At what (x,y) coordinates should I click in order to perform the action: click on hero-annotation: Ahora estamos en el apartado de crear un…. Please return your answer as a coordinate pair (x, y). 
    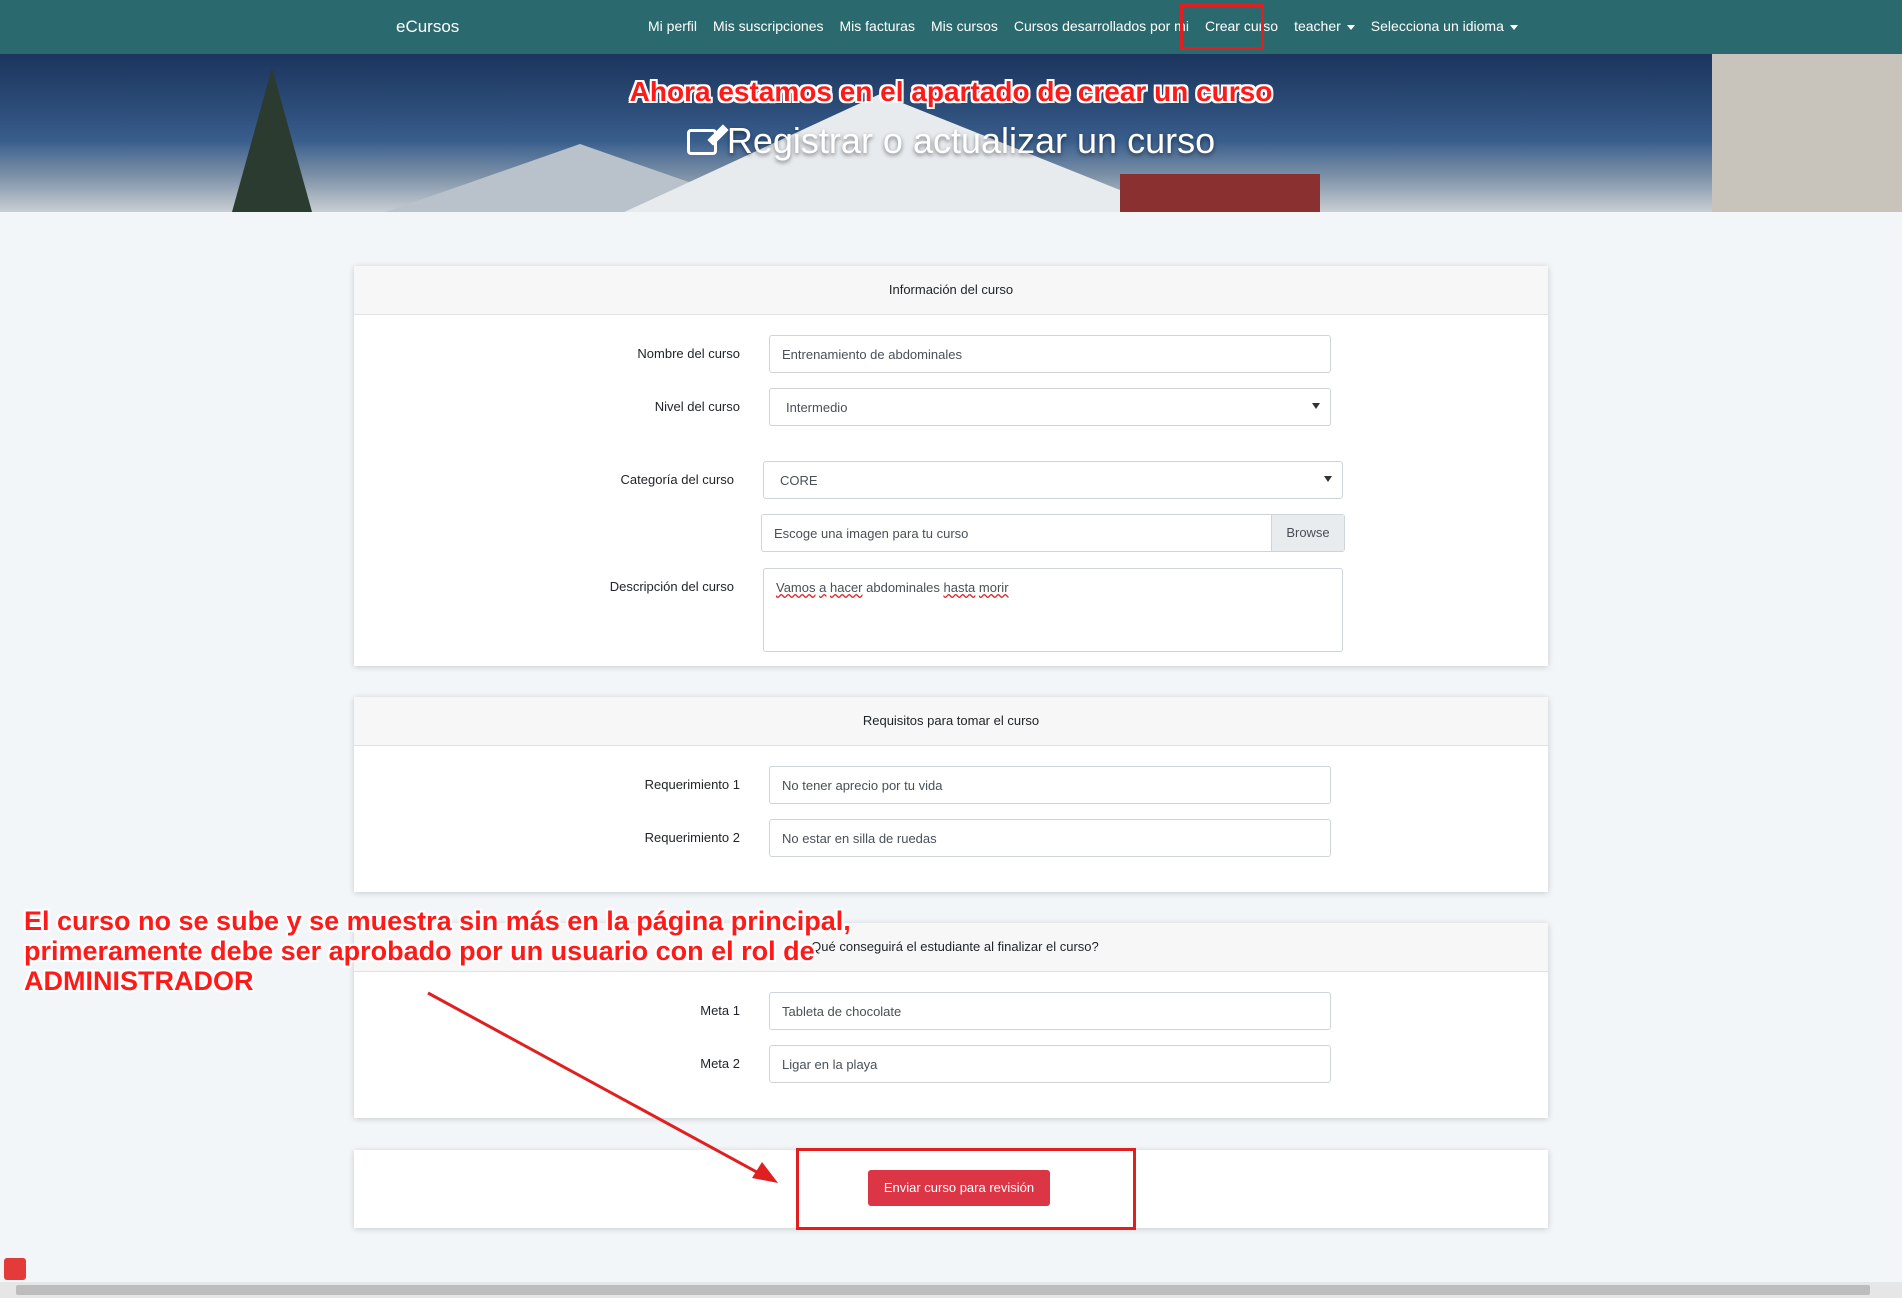
    Looking at the image, I should click on (951, 91).